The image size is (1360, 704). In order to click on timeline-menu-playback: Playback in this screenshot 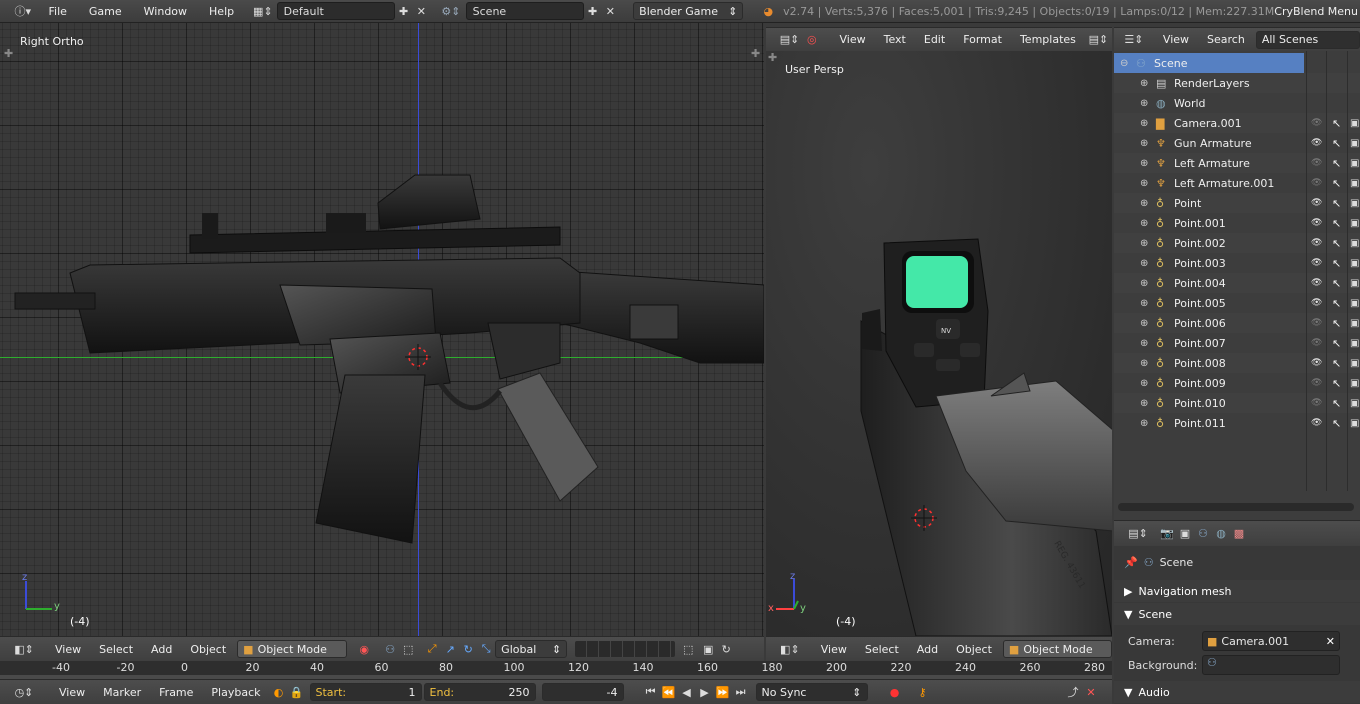, I will do `click(235, 692)`.